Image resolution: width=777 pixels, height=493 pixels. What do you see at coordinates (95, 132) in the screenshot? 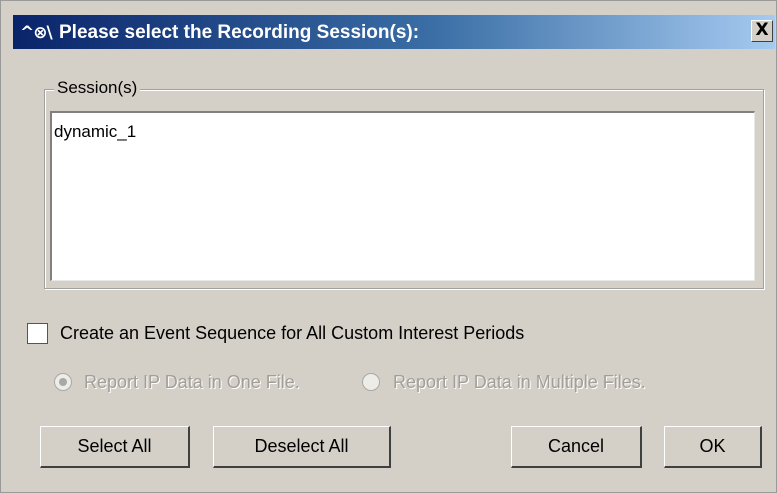
I see `list-item: dynamic_1` at bounding box center [95, 132].